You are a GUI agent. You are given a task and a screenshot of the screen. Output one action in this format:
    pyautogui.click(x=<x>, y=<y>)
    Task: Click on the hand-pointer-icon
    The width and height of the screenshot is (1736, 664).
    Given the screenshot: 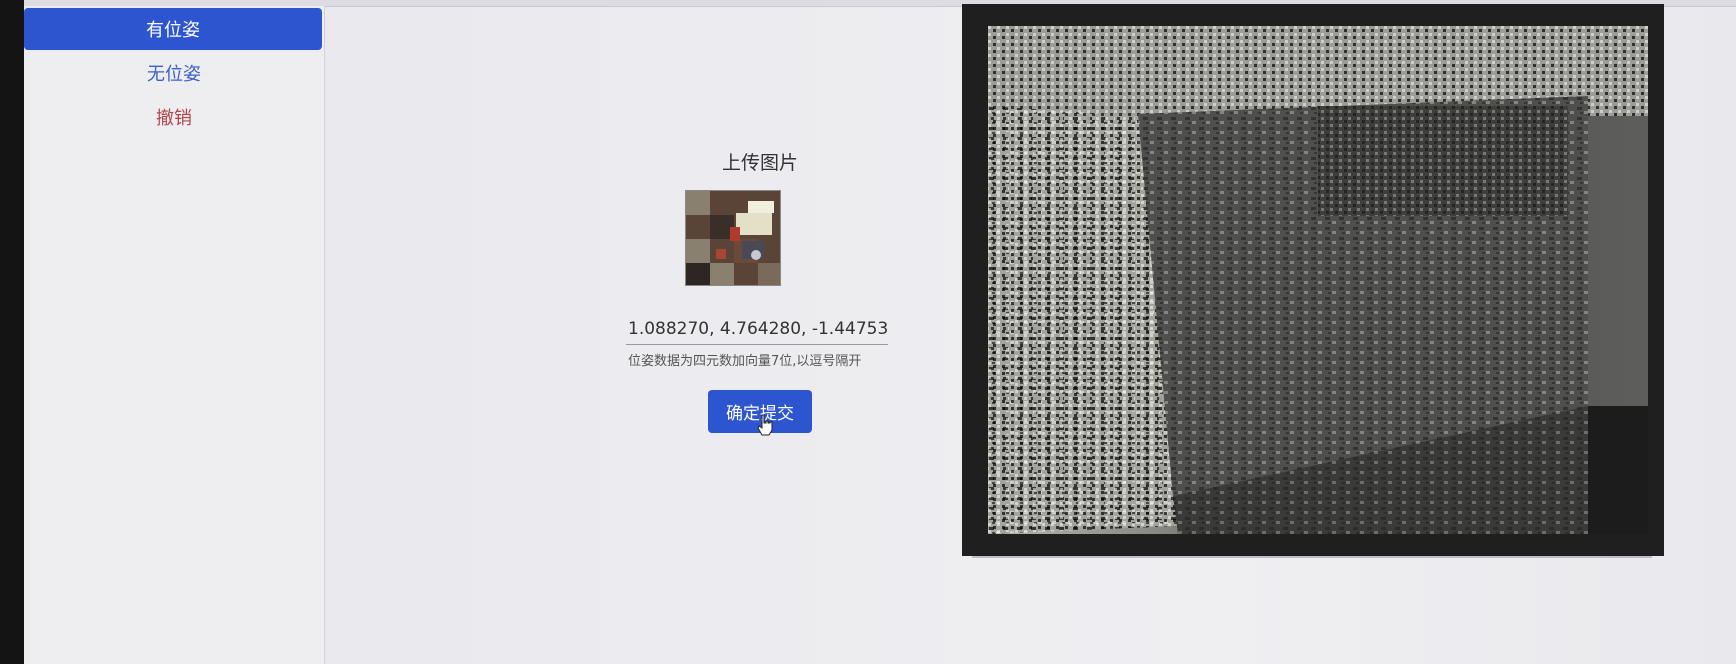 What is the action you would take?
    pyautogui.click(x=765, y=425)
    